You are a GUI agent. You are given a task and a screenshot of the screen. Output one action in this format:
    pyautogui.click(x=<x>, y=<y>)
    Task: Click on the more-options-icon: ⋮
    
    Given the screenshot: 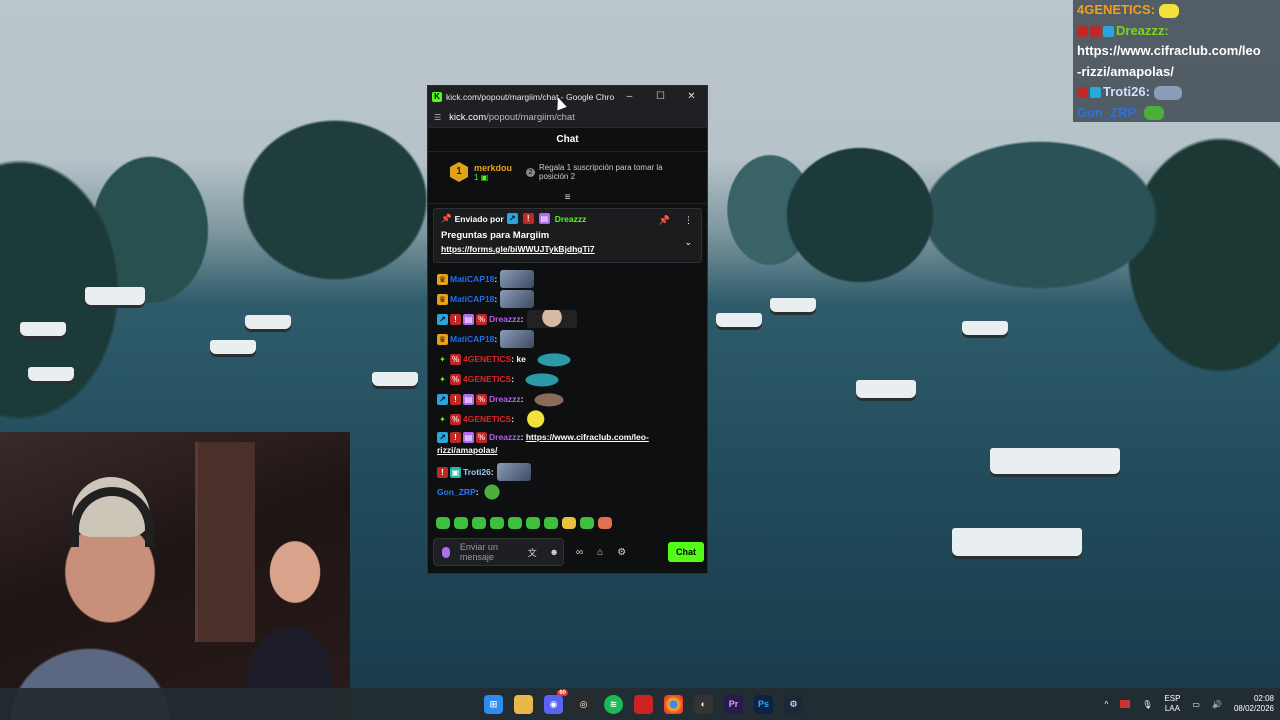 What is the action you would take?
    pyautogui.click(x=688, y=220)
    